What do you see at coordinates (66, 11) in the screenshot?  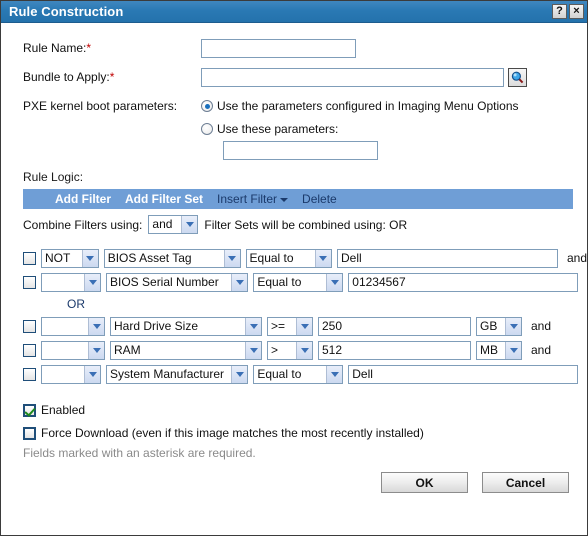 I see `window-title: Rule Construction` at bounding box center [66, 11].